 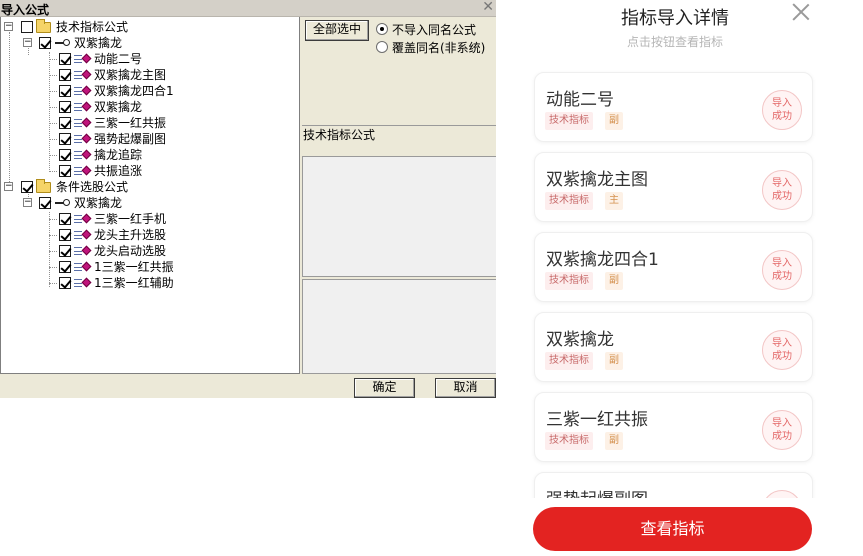 I want to click on dialog-title-bar: 导入公式 ✕, so click(x=248, y=8).